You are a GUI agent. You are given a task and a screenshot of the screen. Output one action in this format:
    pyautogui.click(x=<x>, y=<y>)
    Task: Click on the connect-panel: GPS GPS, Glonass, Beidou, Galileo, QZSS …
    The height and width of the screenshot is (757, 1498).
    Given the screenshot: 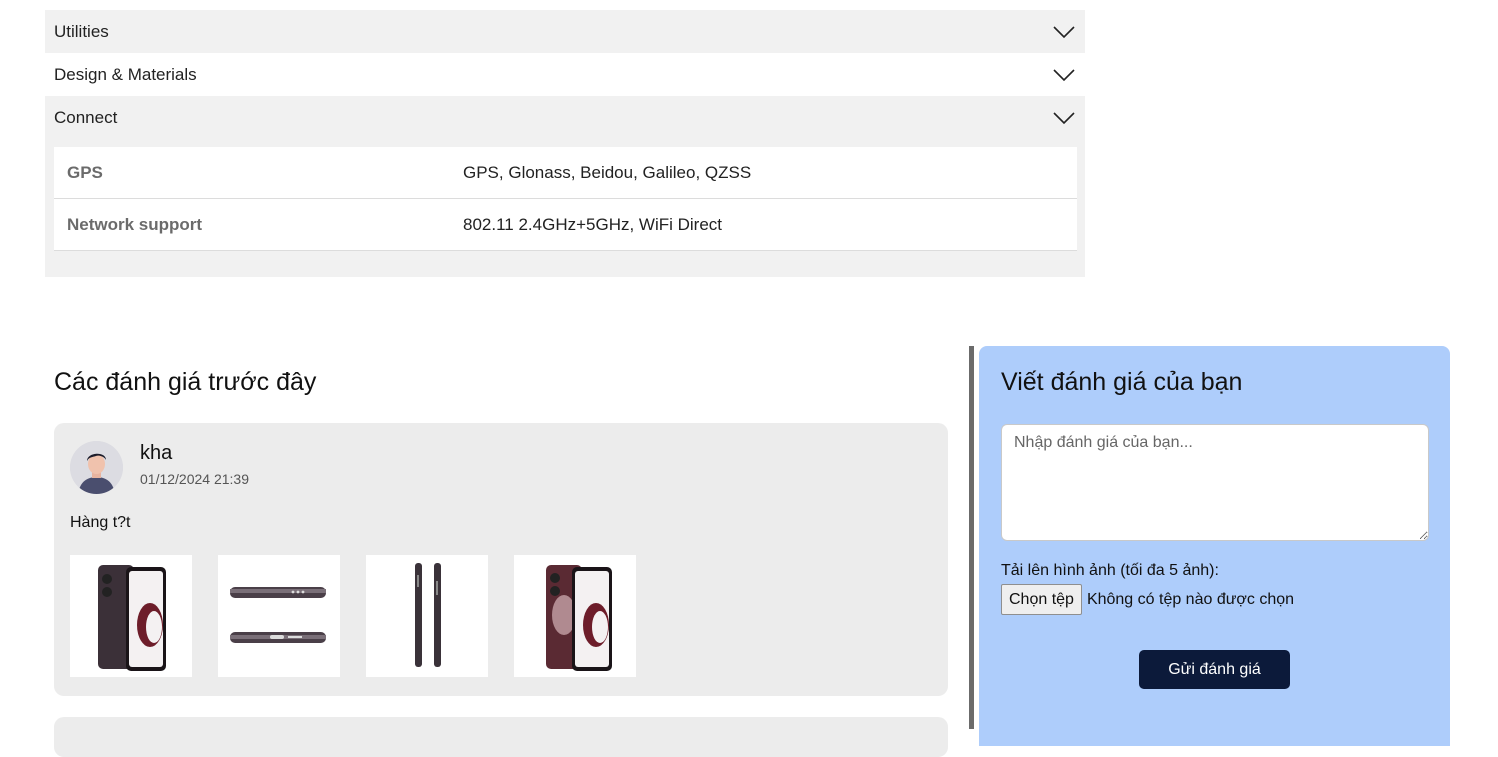 What is the action you would take?
    pyautogui.click(x=565, y=208)
    